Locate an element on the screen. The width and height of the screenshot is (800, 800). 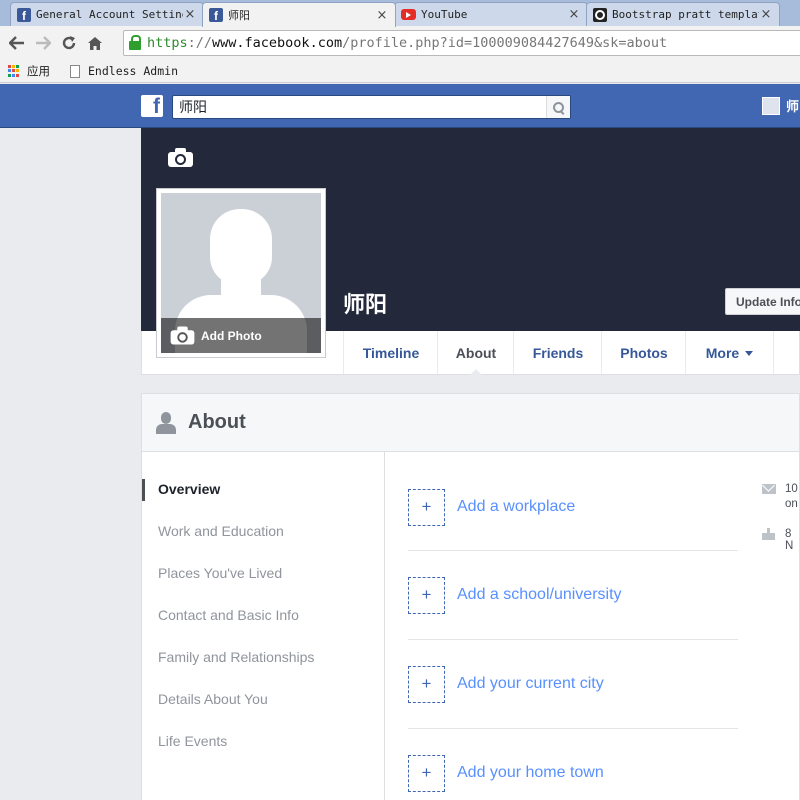
tab-general-account-settings: f General Account Setting × is located at coordinates (107, 14).